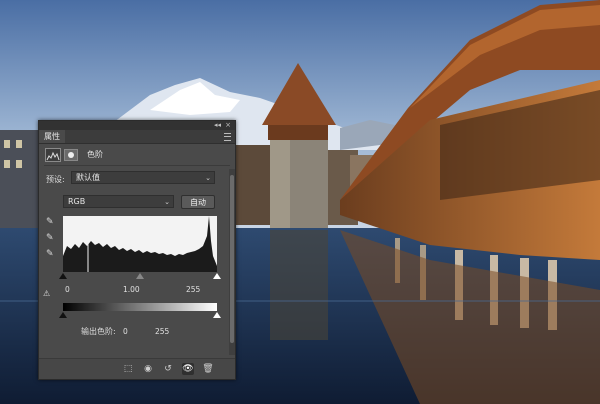 The image size is (600, 404). What do you see at coordinates (67, 289) in the screenshot?
I see `input-black-value: 0` at bounding box center [67, 289].